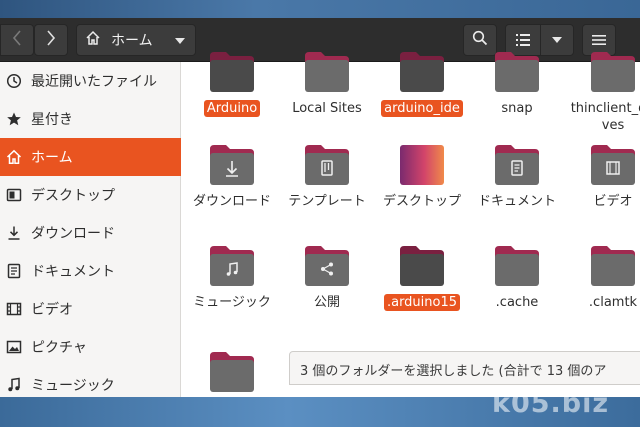 This screenshot has height=427, width=640. I want to click on sidebar-item-clock: 最近開いたファイル, so click(90, 81).